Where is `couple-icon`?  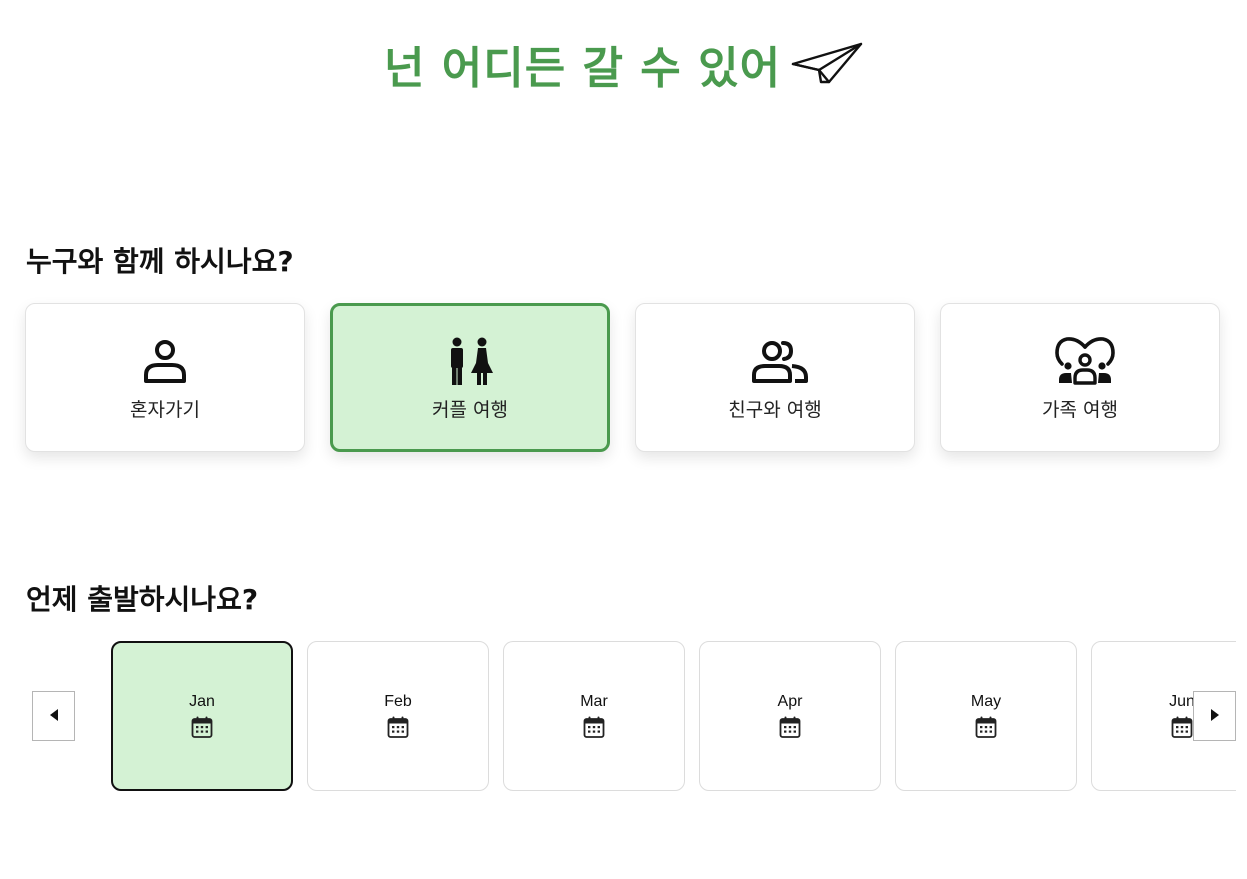
couple-icon is located at coordinates (470, 362).